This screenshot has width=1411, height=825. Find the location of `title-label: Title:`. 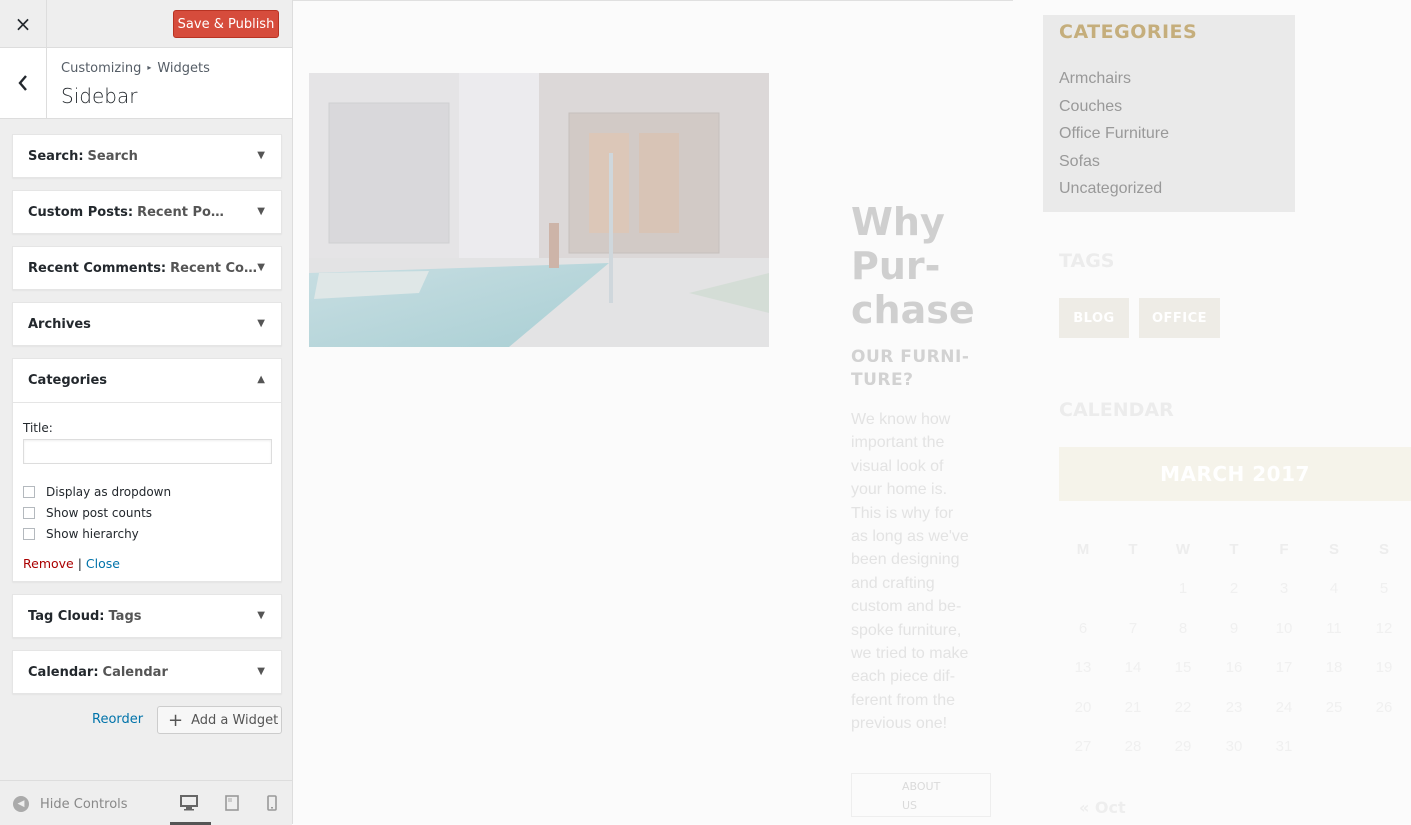

title-label: Title: is located at coordinates (38, 428).